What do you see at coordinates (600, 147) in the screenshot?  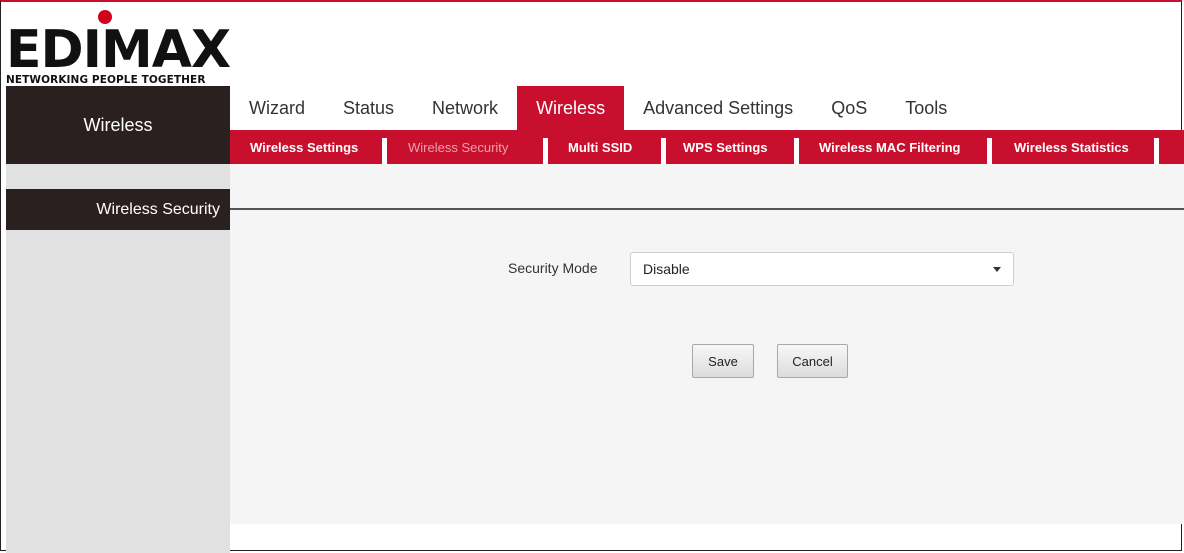 I see `subtab-multi-ssid: Multi SSID` at bounding box center [600, 147].